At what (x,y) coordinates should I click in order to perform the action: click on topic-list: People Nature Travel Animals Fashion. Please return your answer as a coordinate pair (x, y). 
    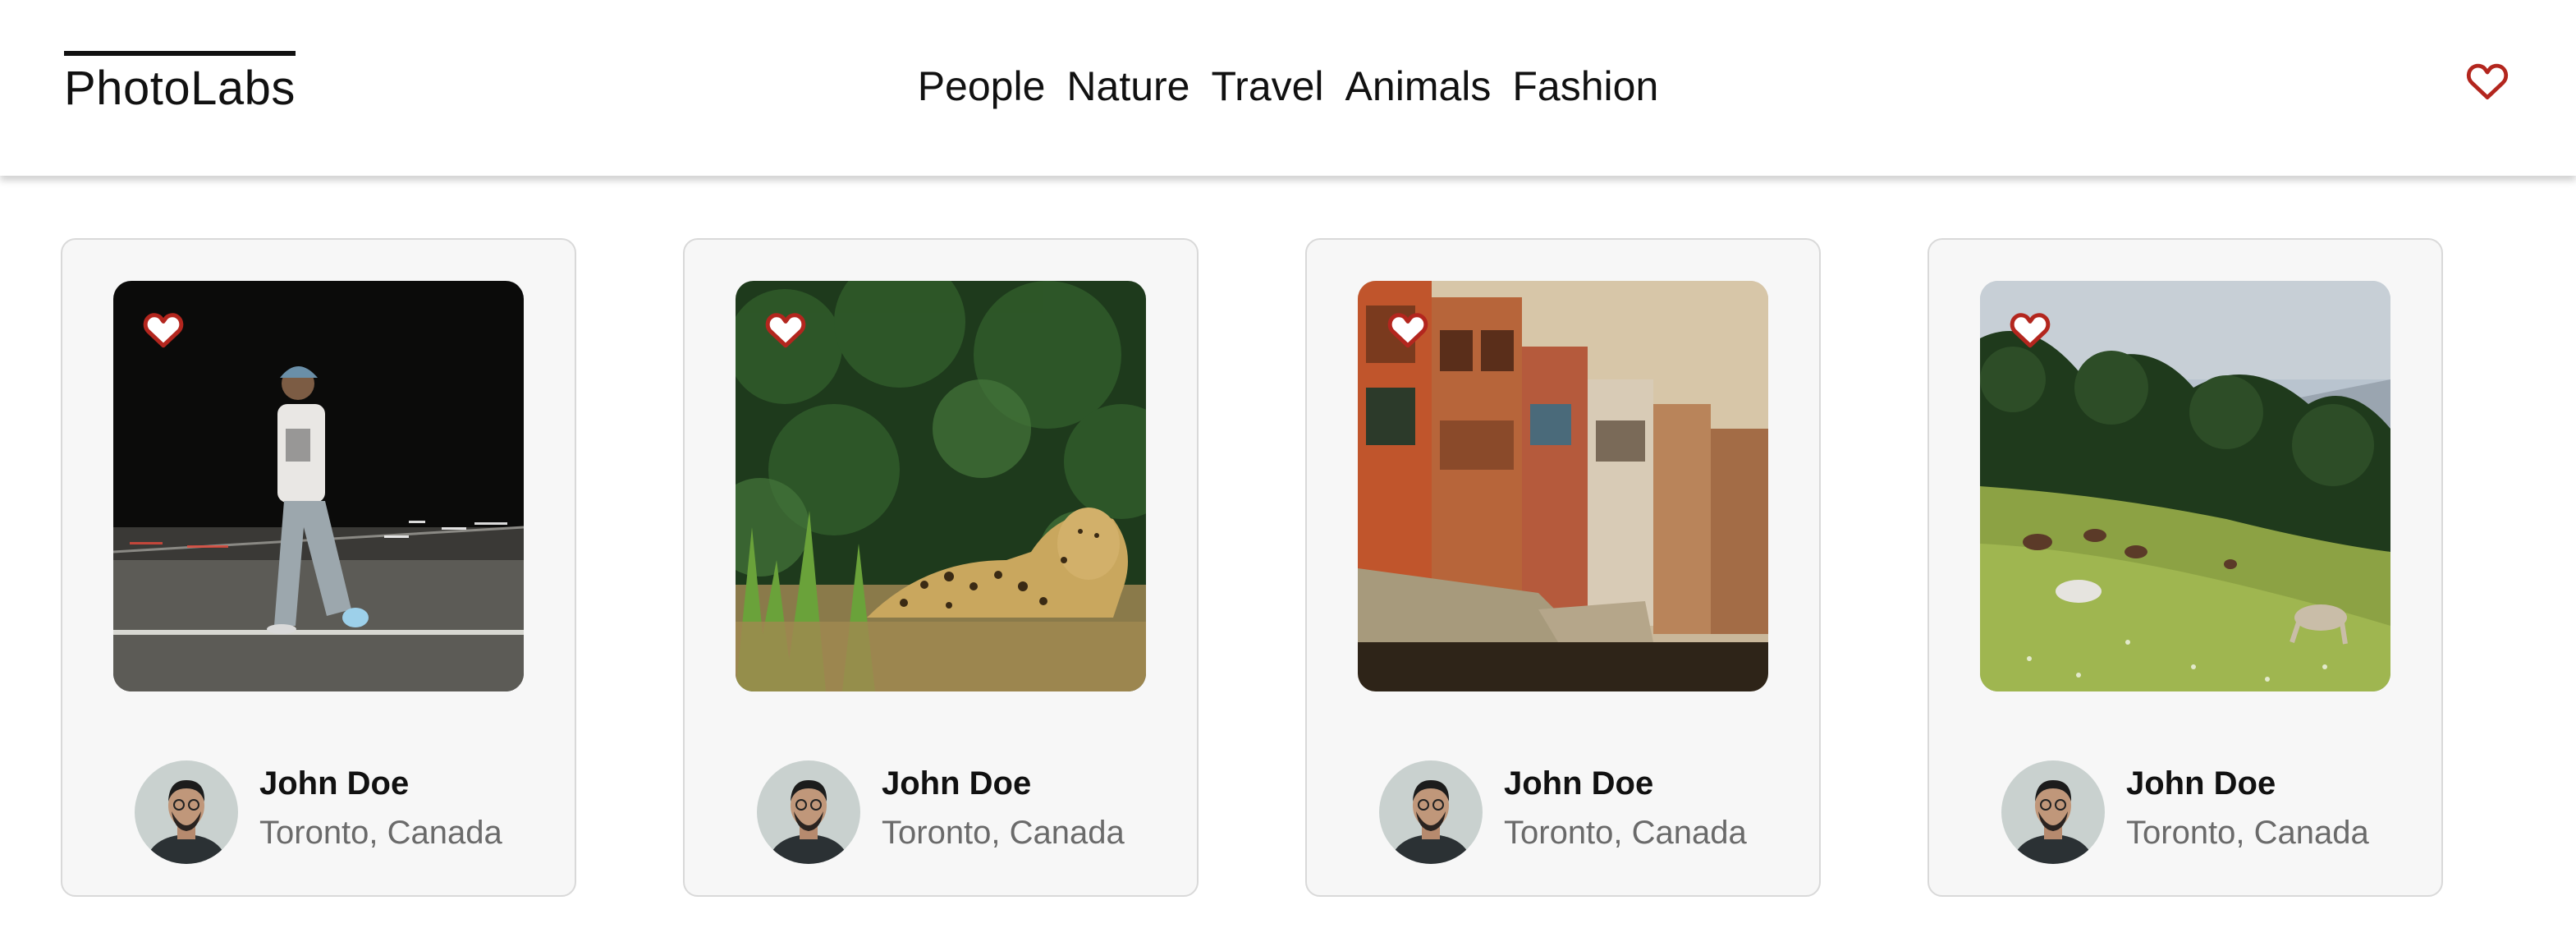
    Looking at the image, I should click on (1288, 86).